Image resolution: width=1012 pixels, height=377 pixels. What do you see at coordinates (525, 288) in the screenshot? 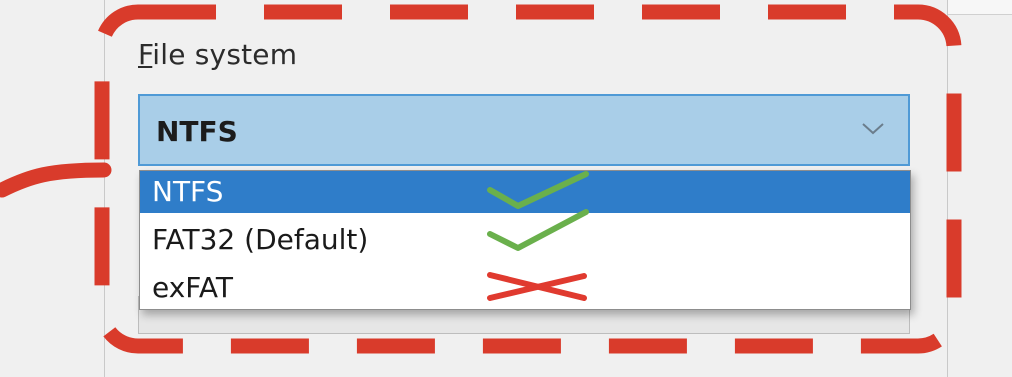
I see `option-exfat: exFAT` at bounding box center [525, 288].